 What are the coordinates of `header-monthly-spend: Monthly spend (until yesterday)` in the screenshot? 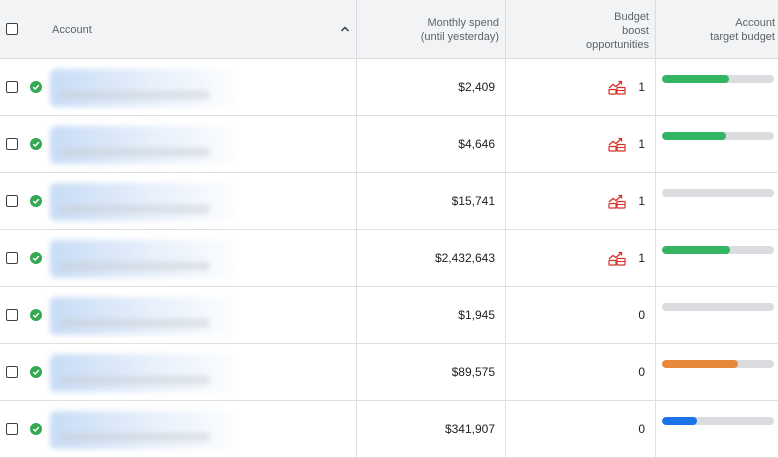 It's located at (431, 29).